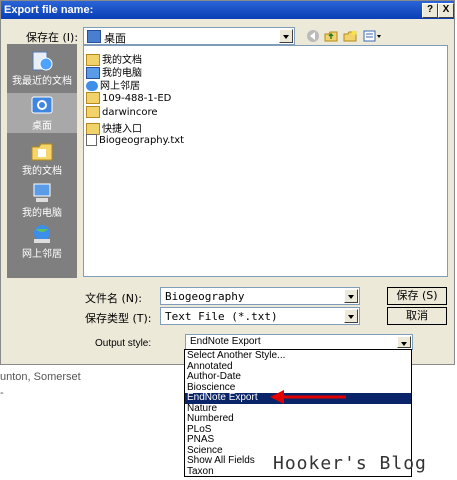  I want to click on filename-label: 文件名 (N):, so click(114, 298).